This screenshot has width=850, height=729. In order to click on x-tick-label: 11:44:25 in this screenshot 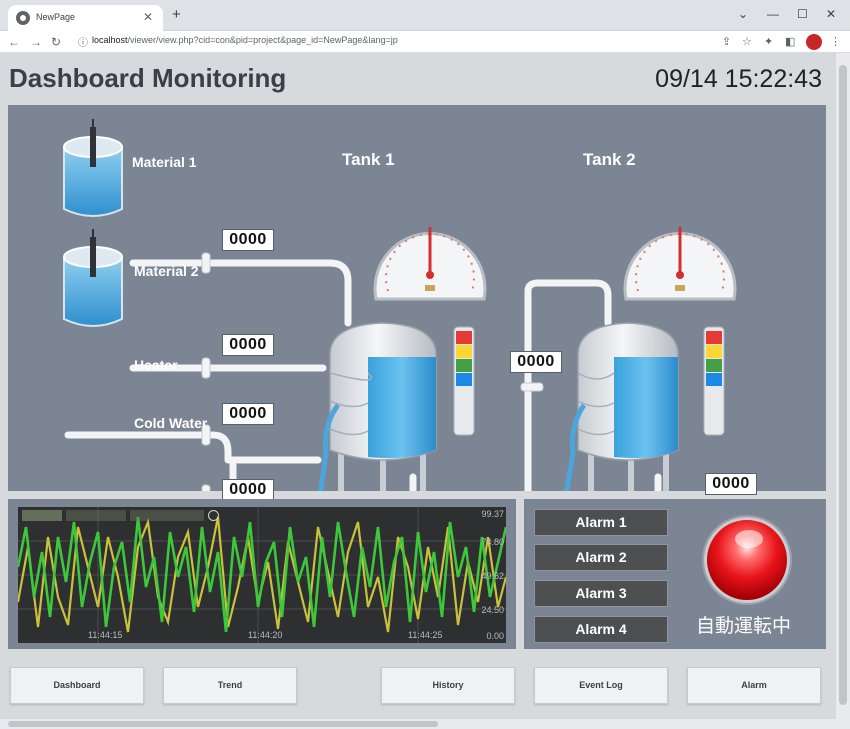, I will do `click(425, 635)`.